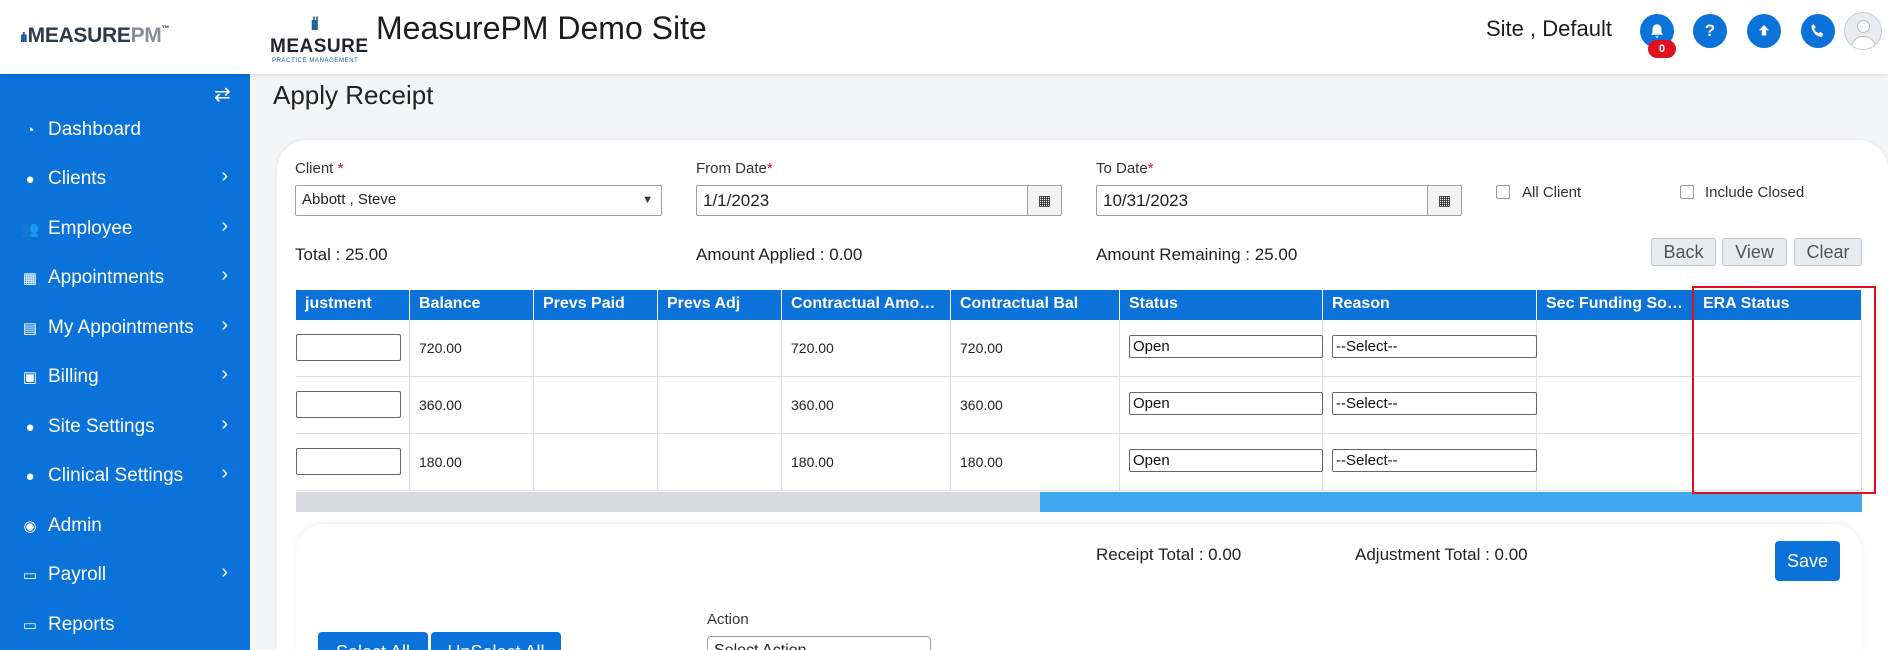 This screenshot has height=650, width=1888. I want to click on horizontal-scrollbar, so click(1079, 502).